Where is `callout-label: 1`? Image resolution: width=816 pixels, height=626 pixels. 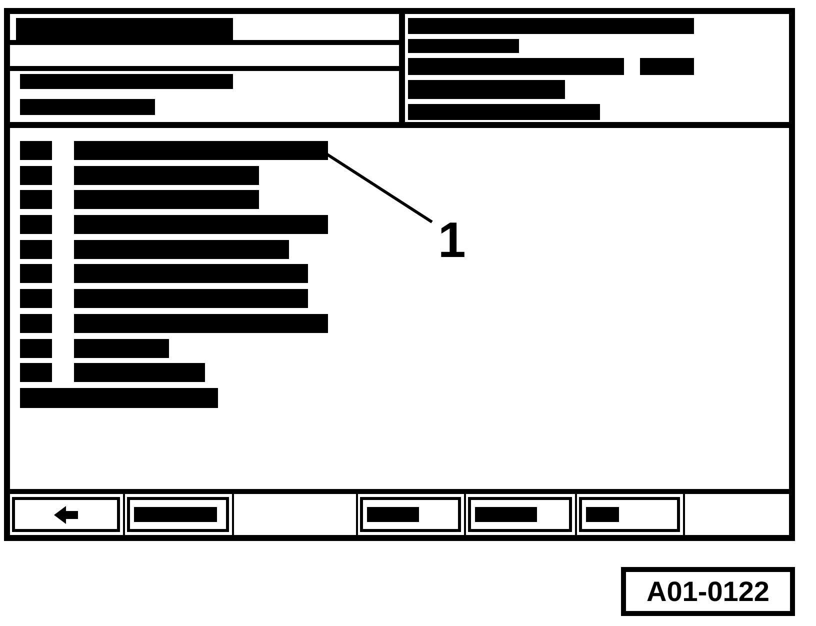 callout-label: 1 is located at coordinates (452, 240).